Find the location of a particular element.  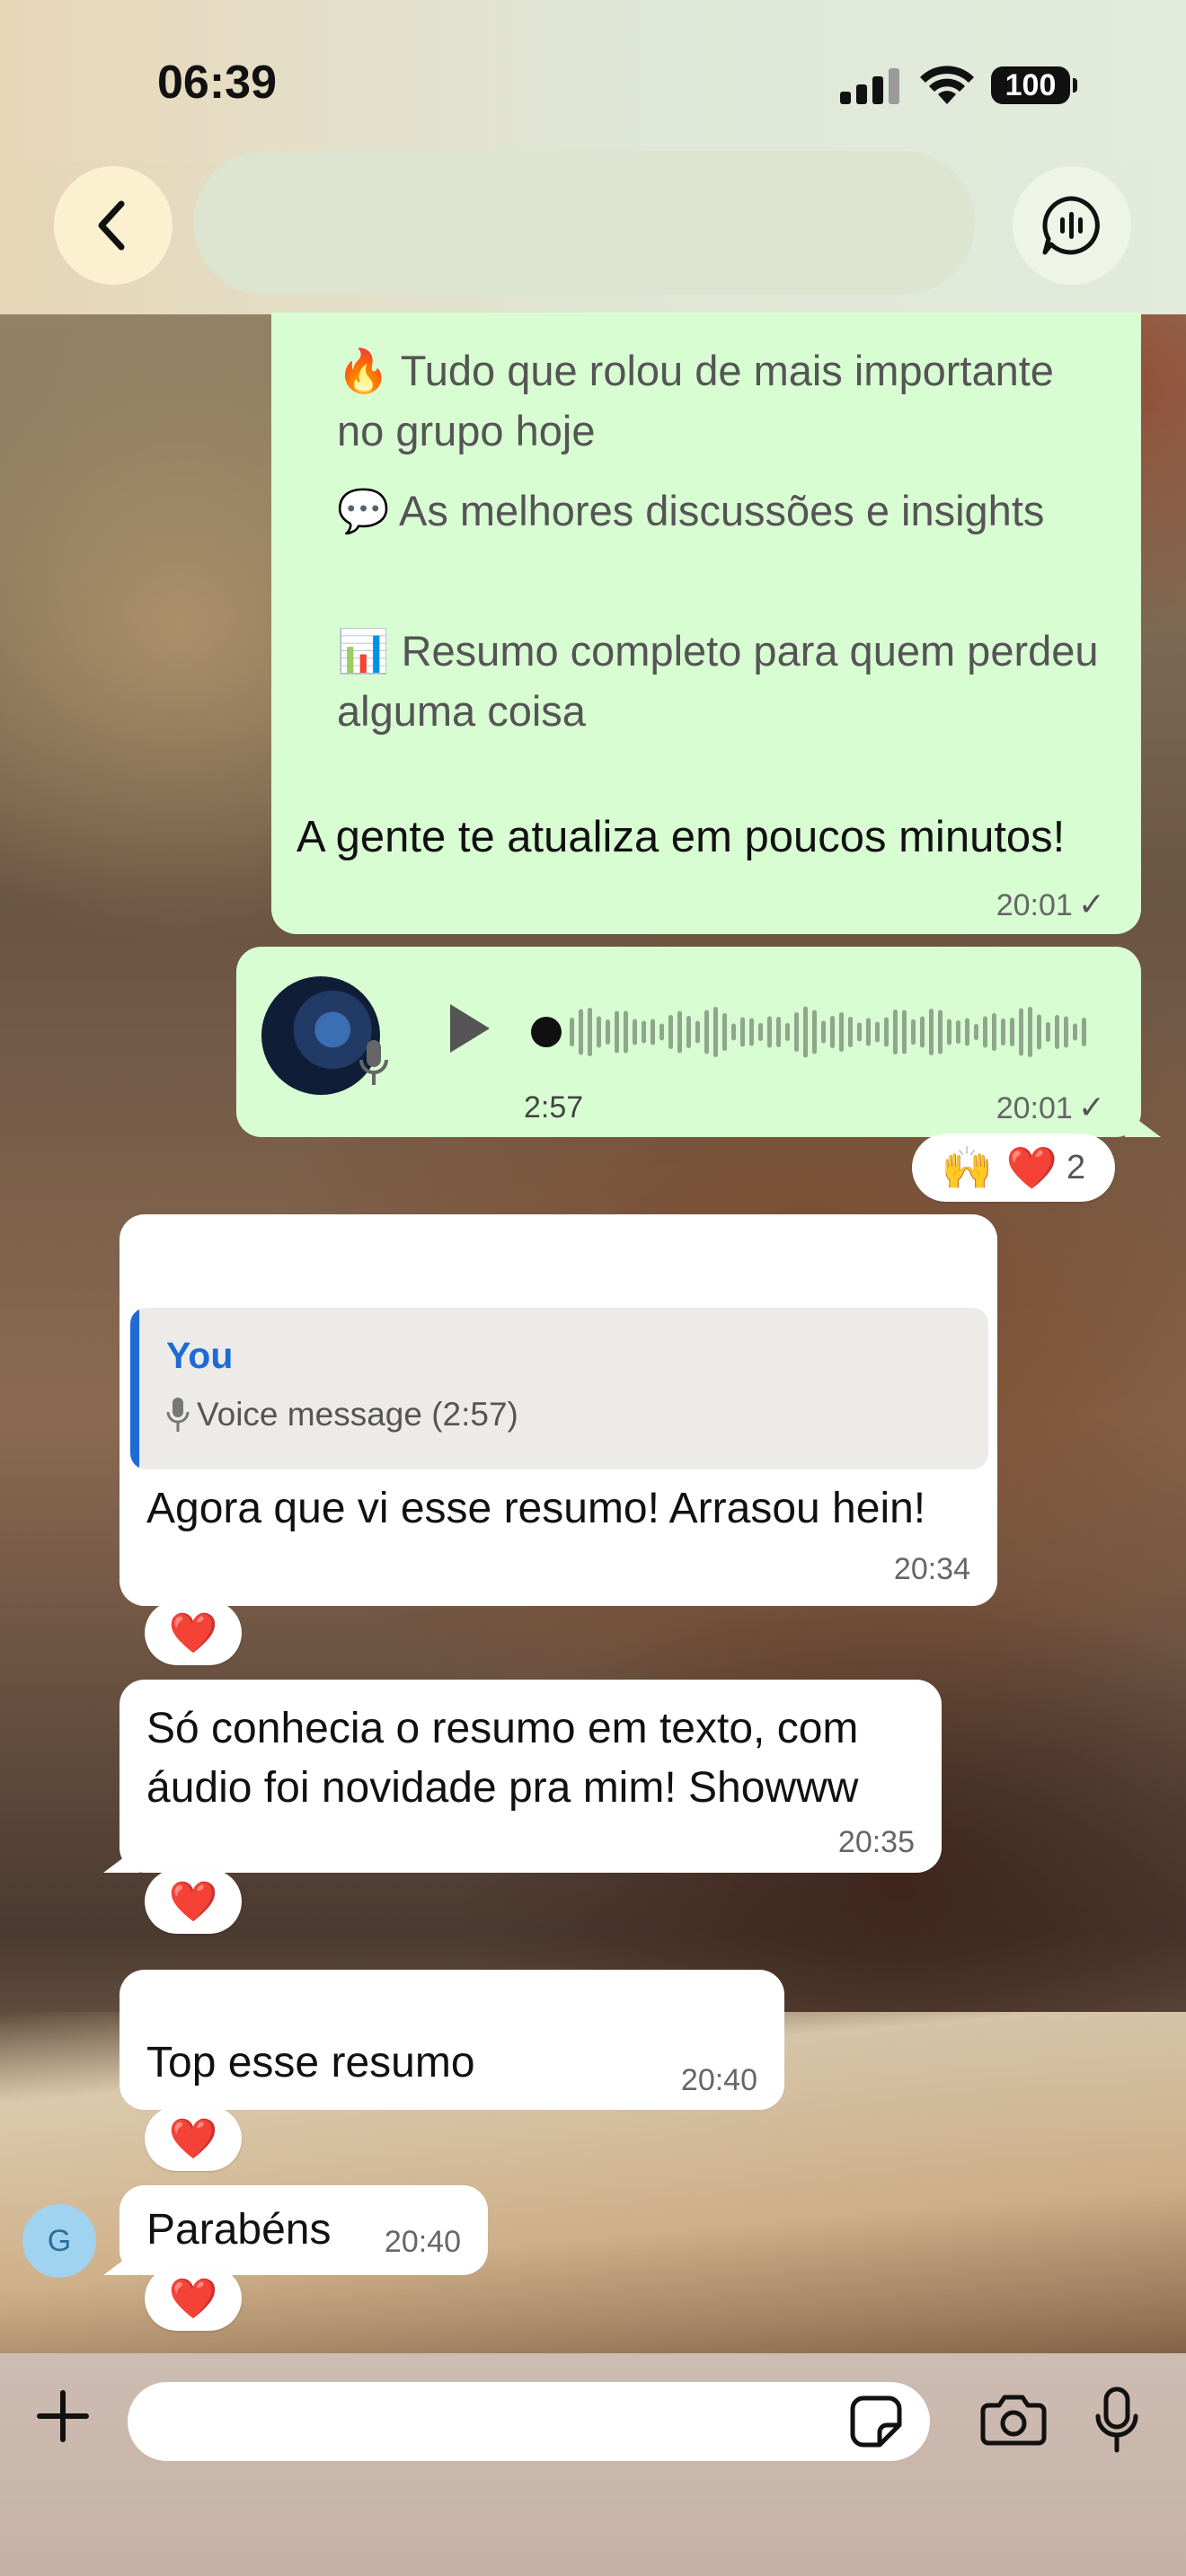

message-text: Agora que vi esse resumo! Arrasou hein! is located at coordinates (536, 1508).